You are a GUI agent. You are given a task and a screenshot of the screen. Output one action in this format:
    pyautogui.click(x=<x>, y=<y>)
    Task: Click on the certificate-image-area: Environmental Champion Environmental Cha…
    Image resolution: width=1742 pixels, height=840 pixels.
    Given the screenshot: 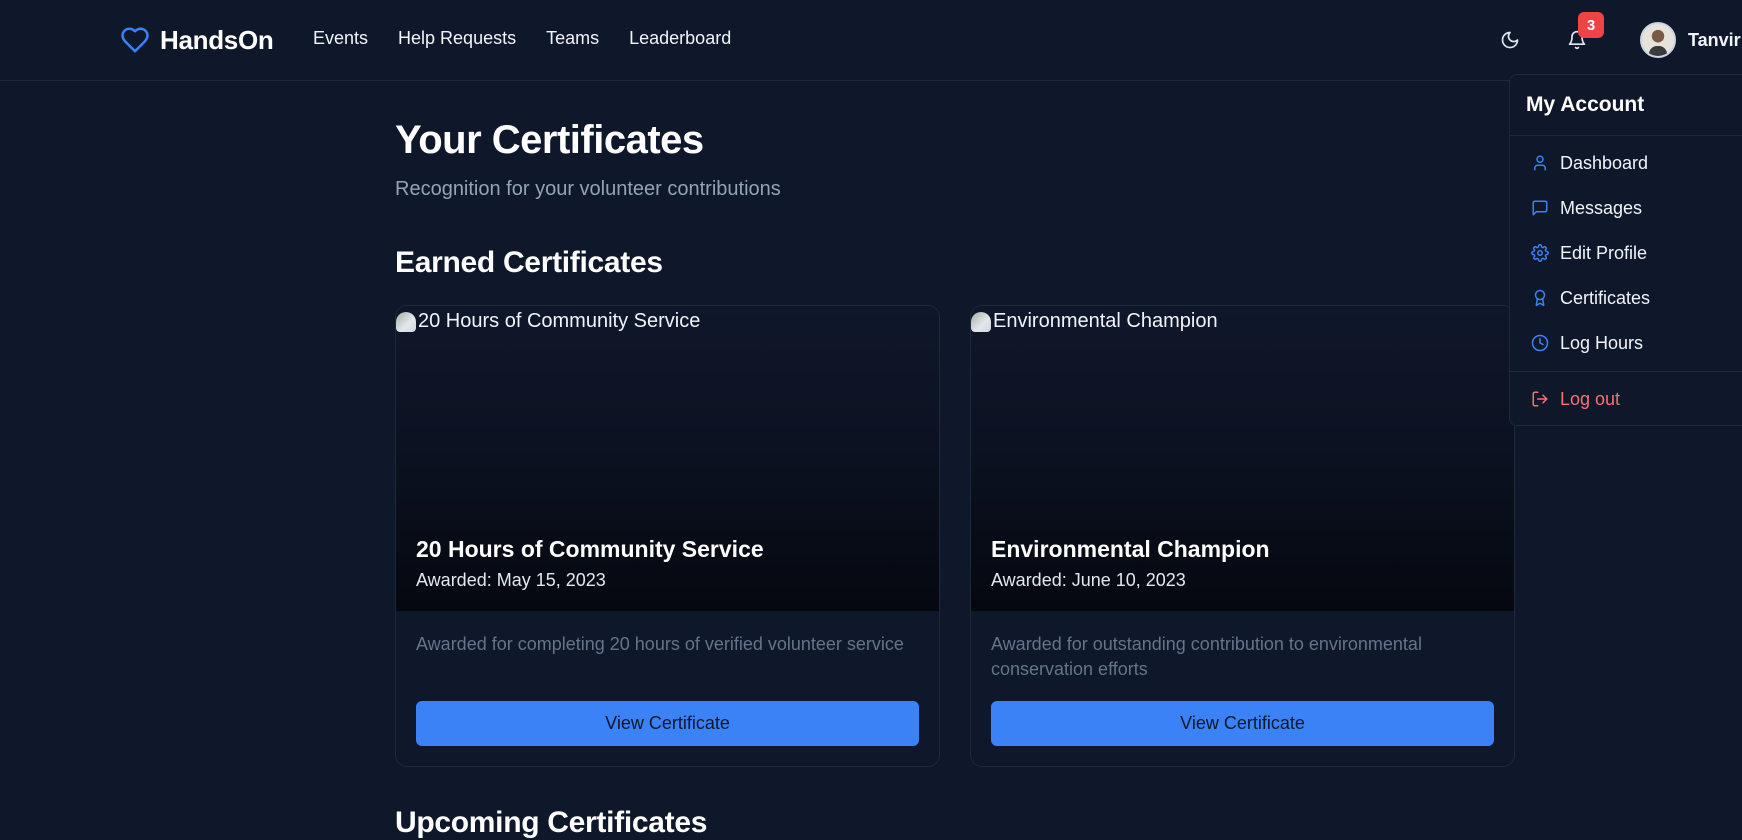 What is the action you would take?
    pyautogui.click(x=1242, y=458)
    